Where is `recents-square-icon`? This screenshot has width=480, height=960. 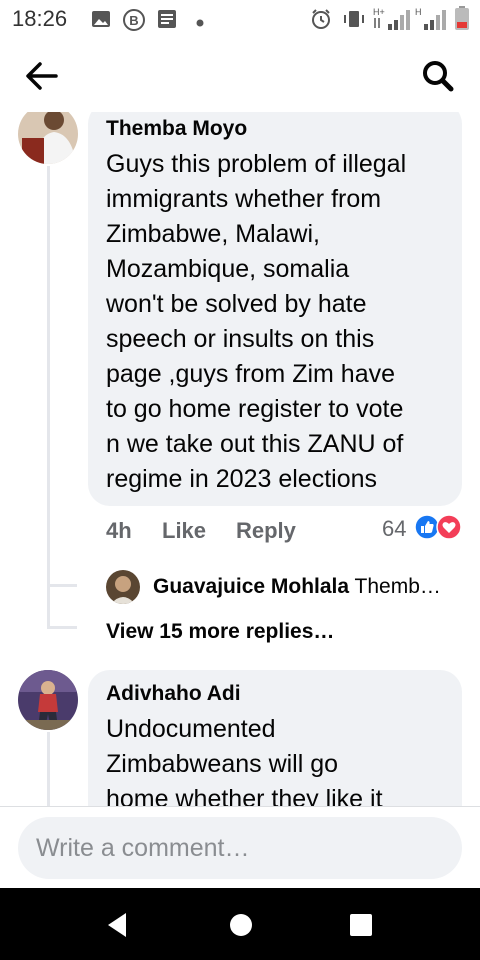
recents-square-icon is located at coordinates (361, 925).